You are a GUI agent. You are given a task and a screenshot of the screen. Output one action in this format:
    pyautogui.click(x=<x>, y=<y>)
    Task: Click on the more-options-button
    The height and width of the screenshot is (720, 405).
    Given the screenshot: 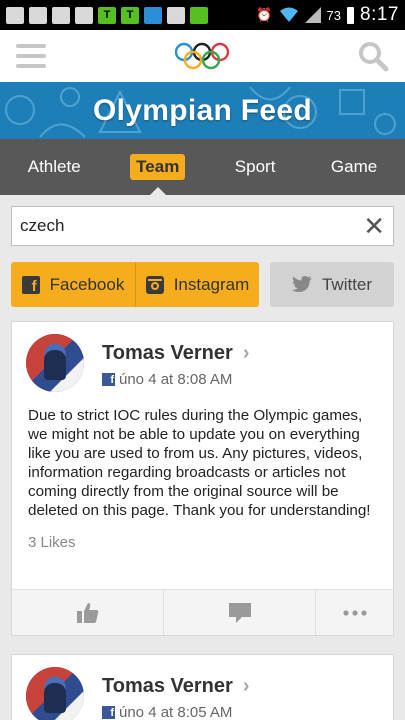 What is the action you would take?
    pyautogui.click(x=354, y=612)
    